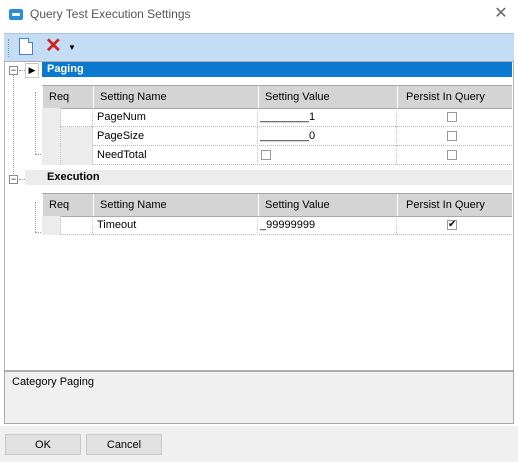 The width and height of the screenshot is (518, 462). I want to click on setting-name: NeedTotal, so click(175, 155).